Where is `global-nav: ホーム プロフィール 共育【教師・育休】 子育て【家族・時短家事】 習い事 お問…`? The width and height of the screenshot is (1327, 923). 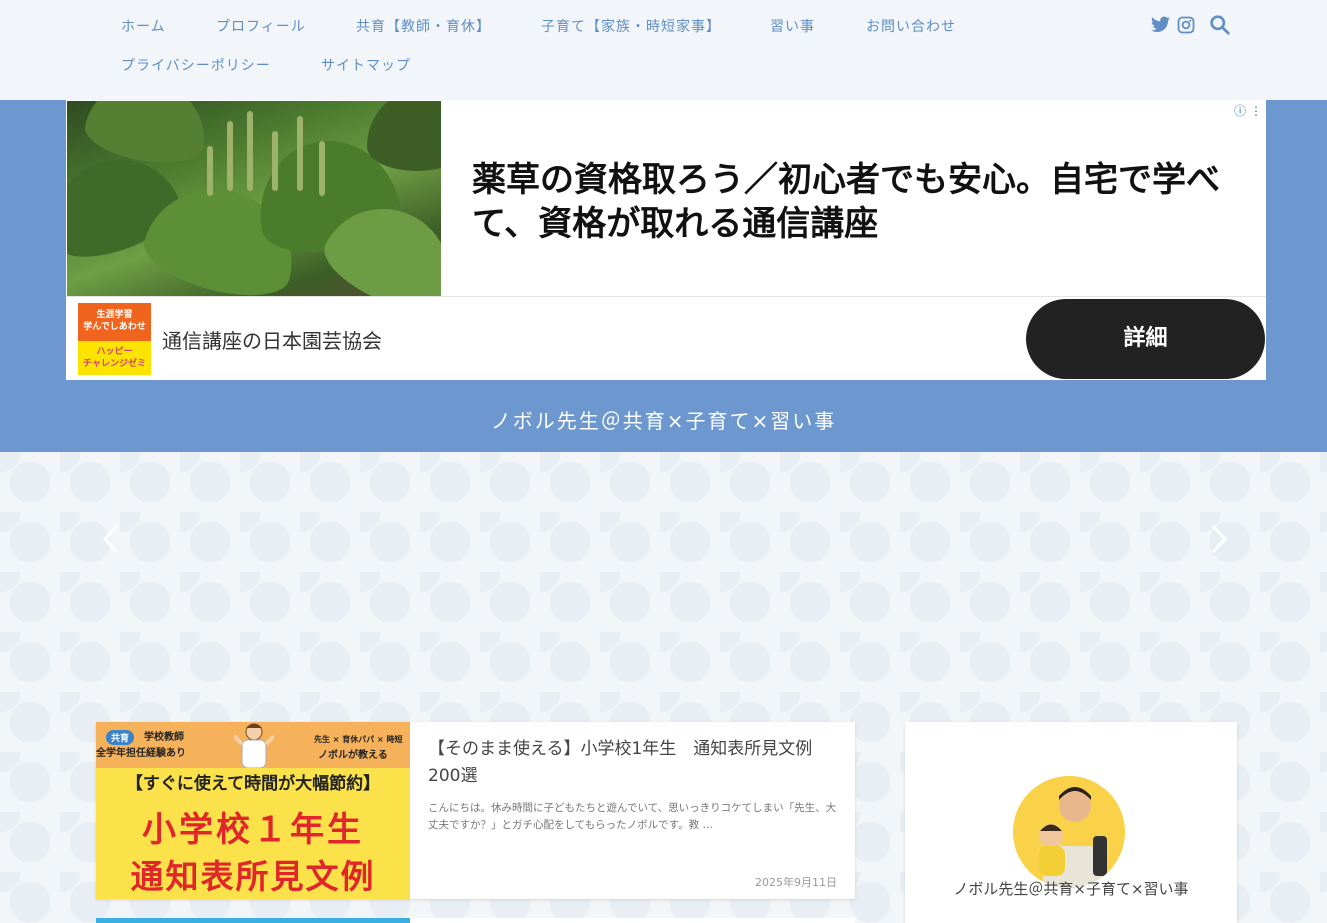
global-nav: ホーム プロフィール 共育【教師・育休】 子育て【家族・時短家事】 習い事 お問… is located at coordinates (663, 50).